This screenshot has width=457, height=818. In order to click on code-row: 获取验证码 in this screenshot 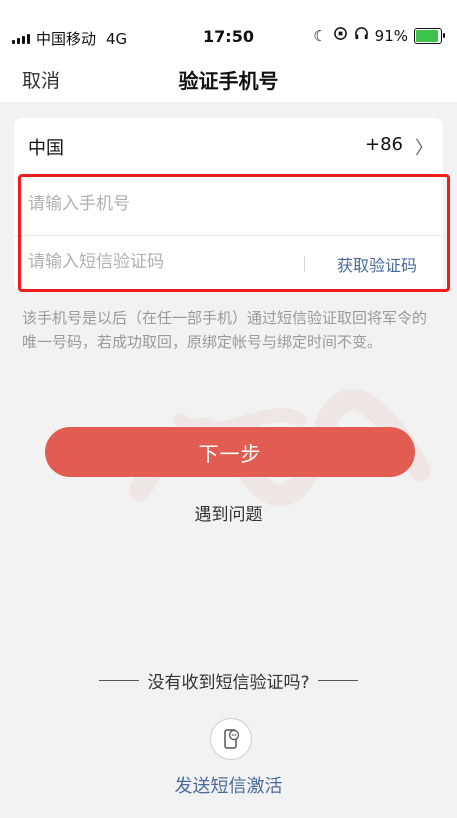, I will do `click(228, 263)`.